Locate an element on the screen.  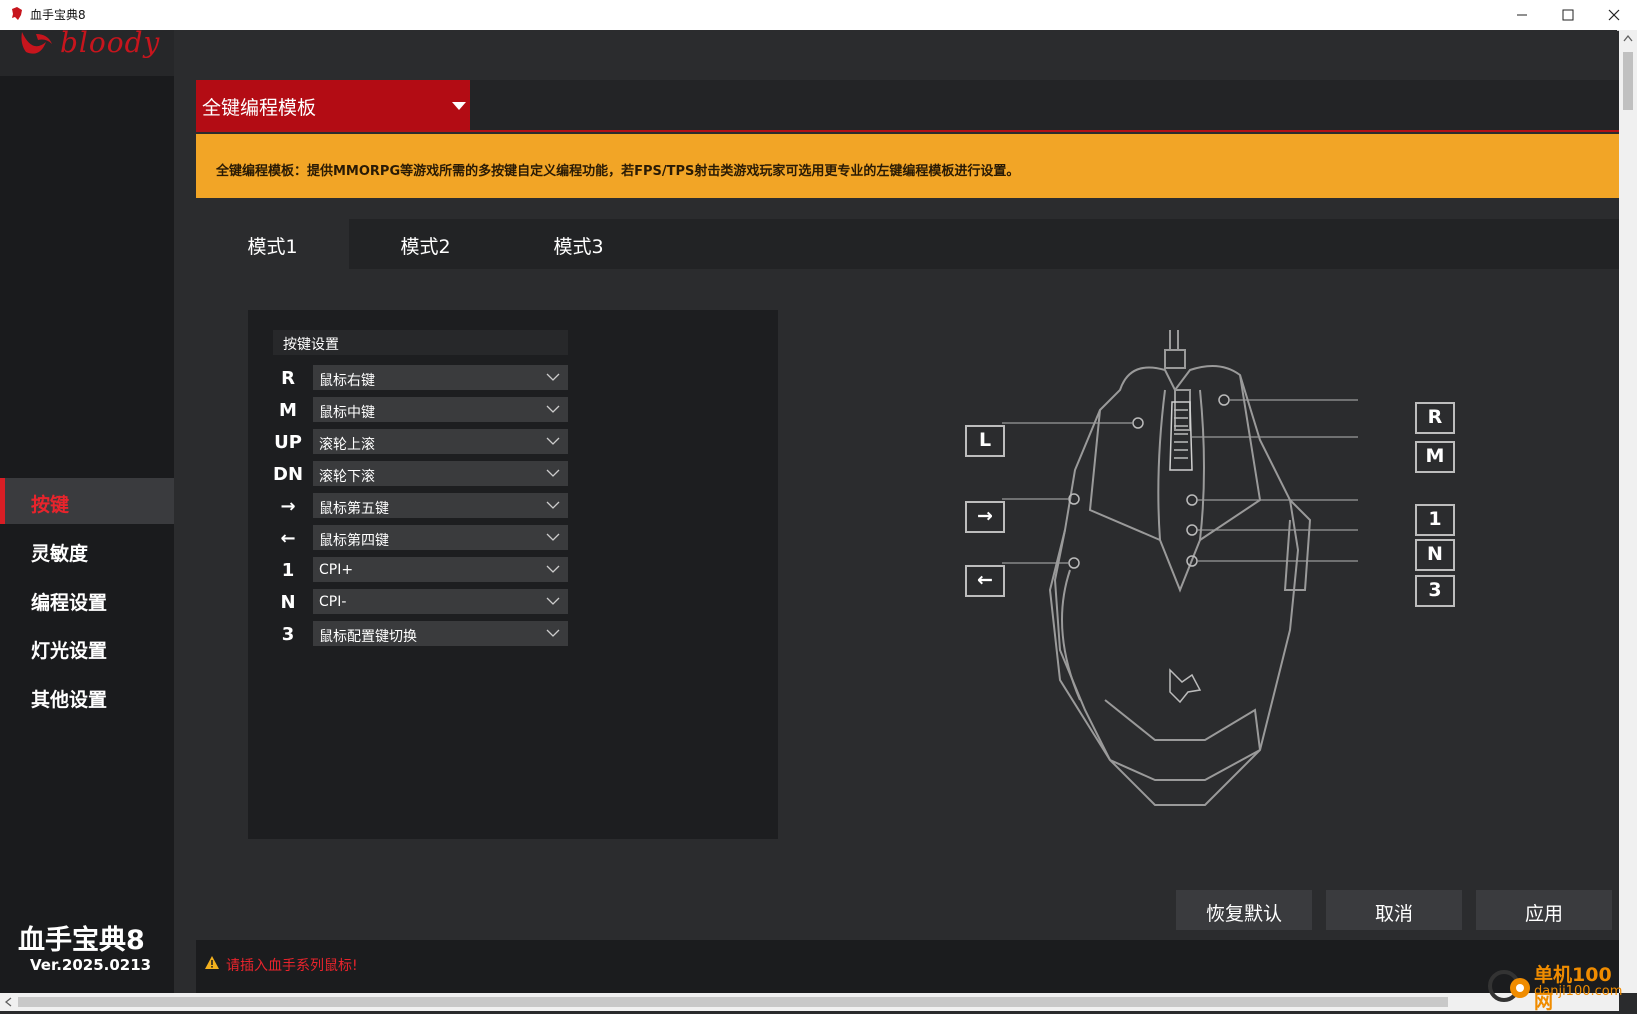
key-assignment-value: CPI+ is located at coordinates (336, 570).